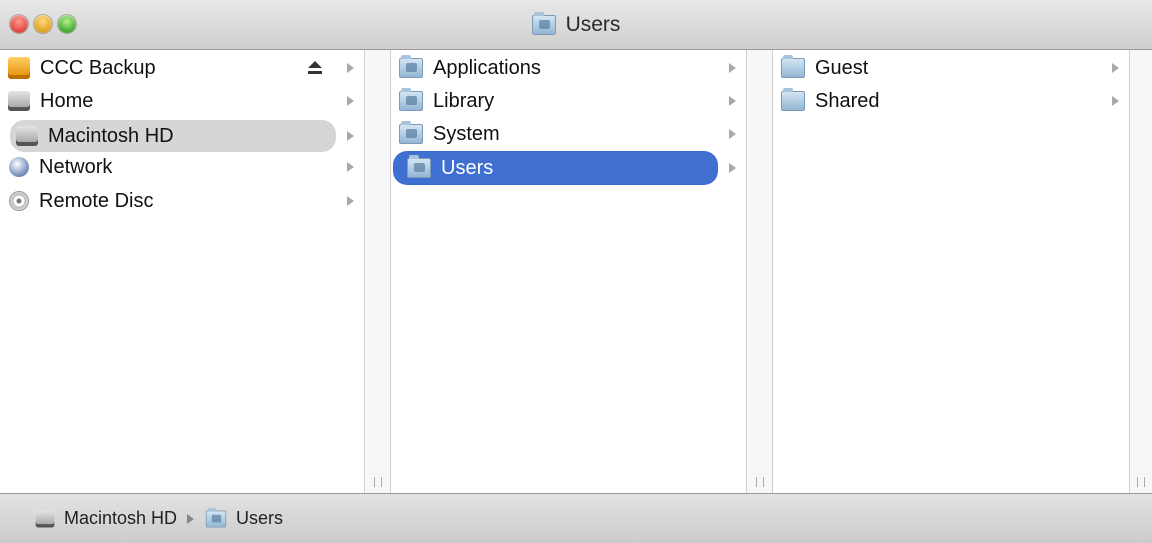  I want to click on list-item-label: Shared, so click(847, 100).